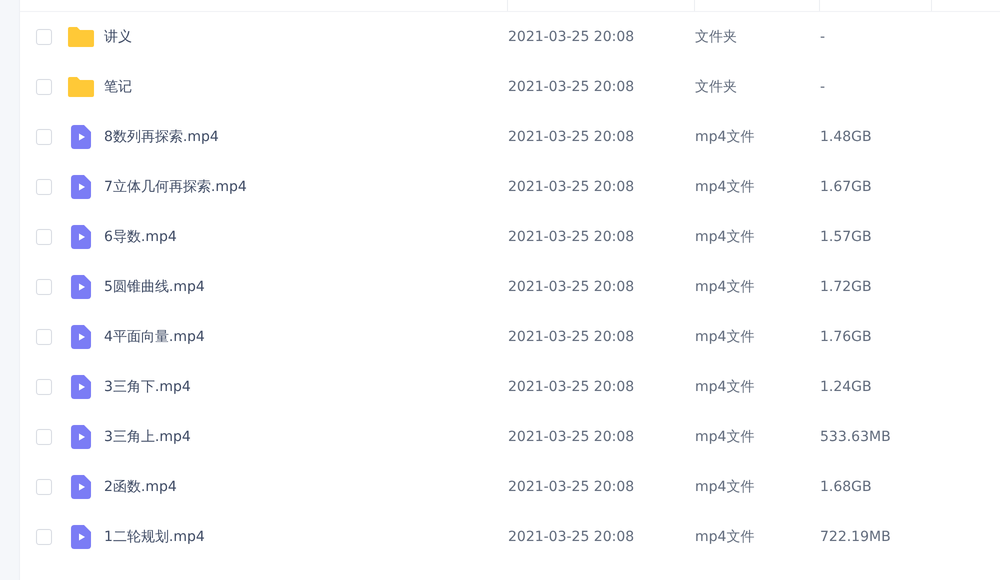 The image size is (1000, 580). Describe the element at coordinates (118, 87) in the screenshot. I see `file-name: 笔记` at that location.